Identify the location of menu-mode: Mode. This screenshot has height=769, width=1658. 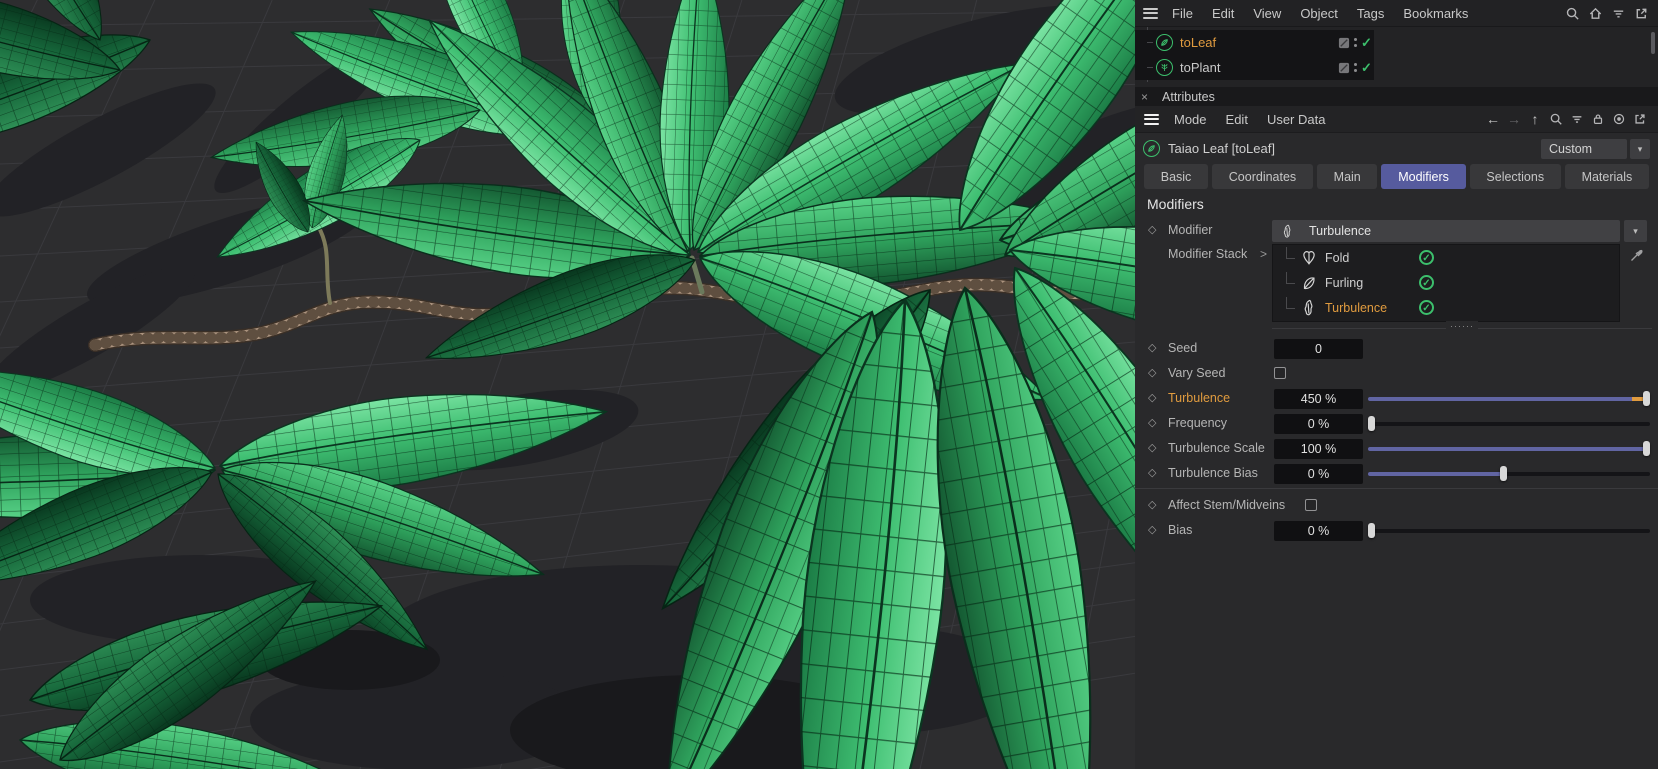
(1190, 119).